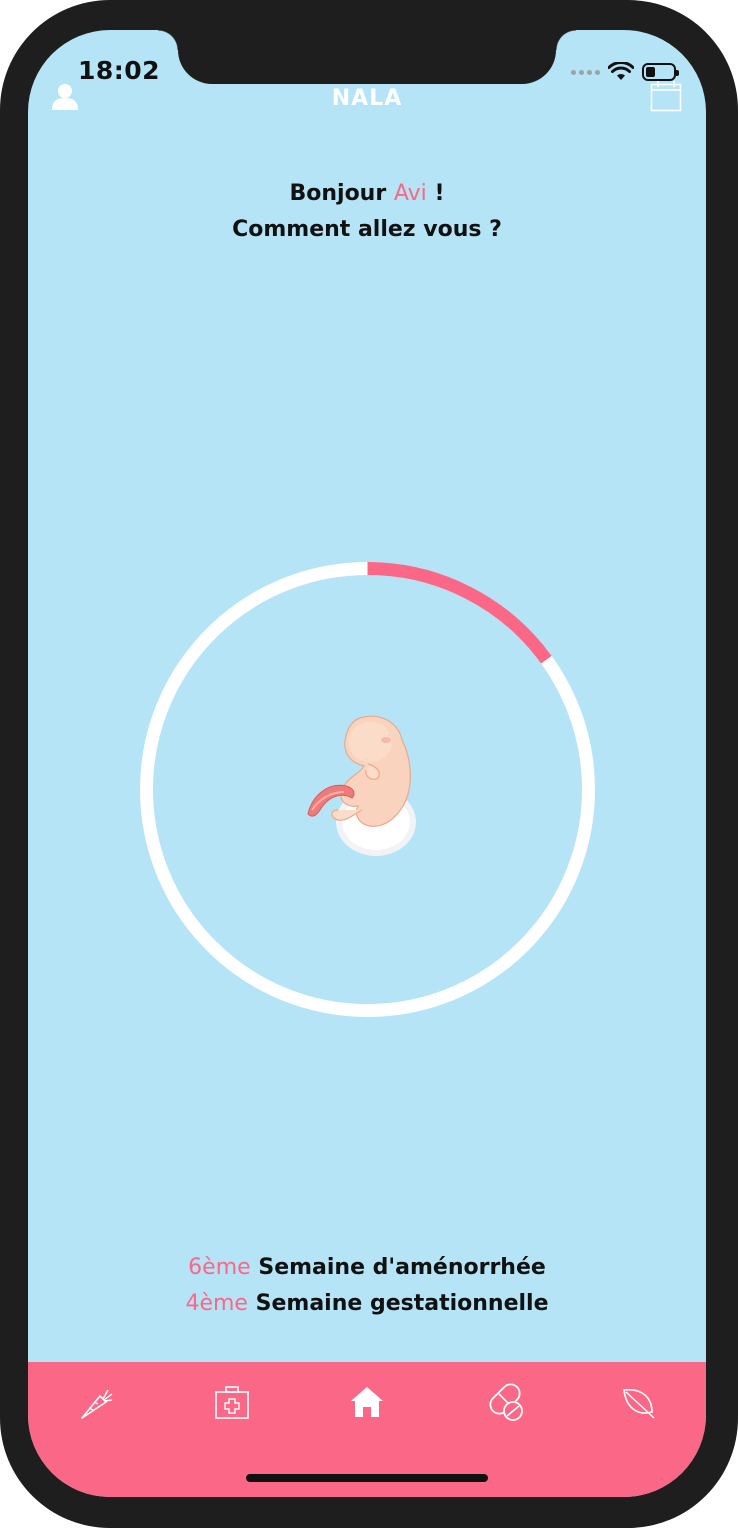  What do you see at coordinates (219, 1267) in the screenshot?
I see `week-number: 6ème` at bounding box center [219, 1267].